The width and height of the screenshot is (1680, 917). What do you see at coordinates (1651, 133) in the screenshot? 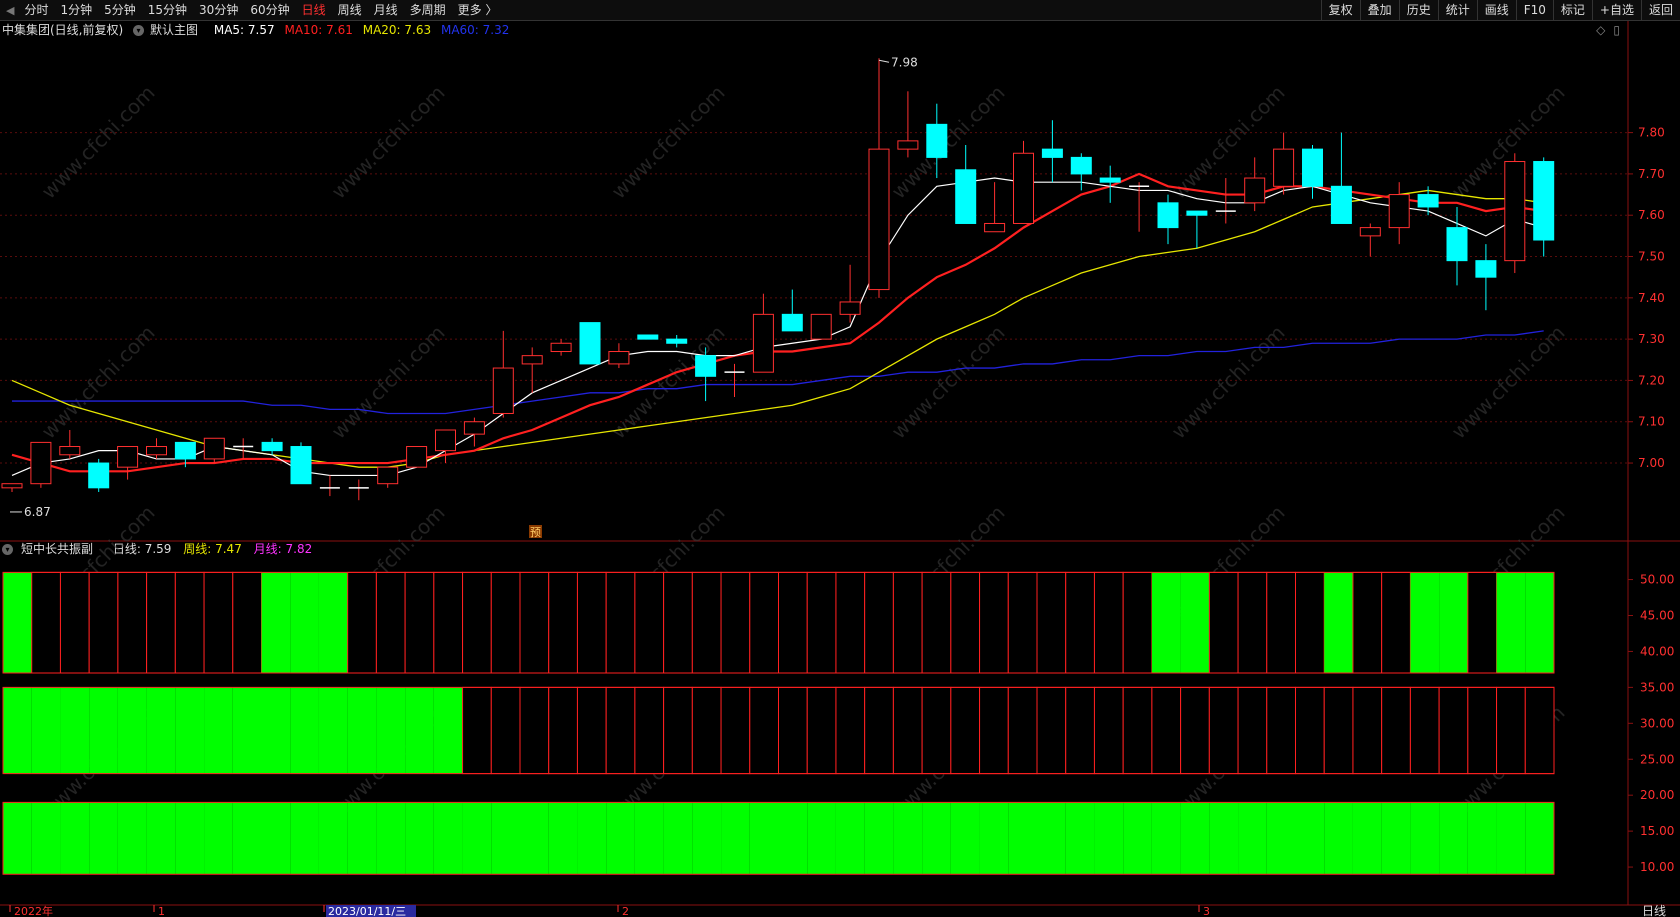
I see `price-tick-label: 7.80` at bounding box center [1651, 133].